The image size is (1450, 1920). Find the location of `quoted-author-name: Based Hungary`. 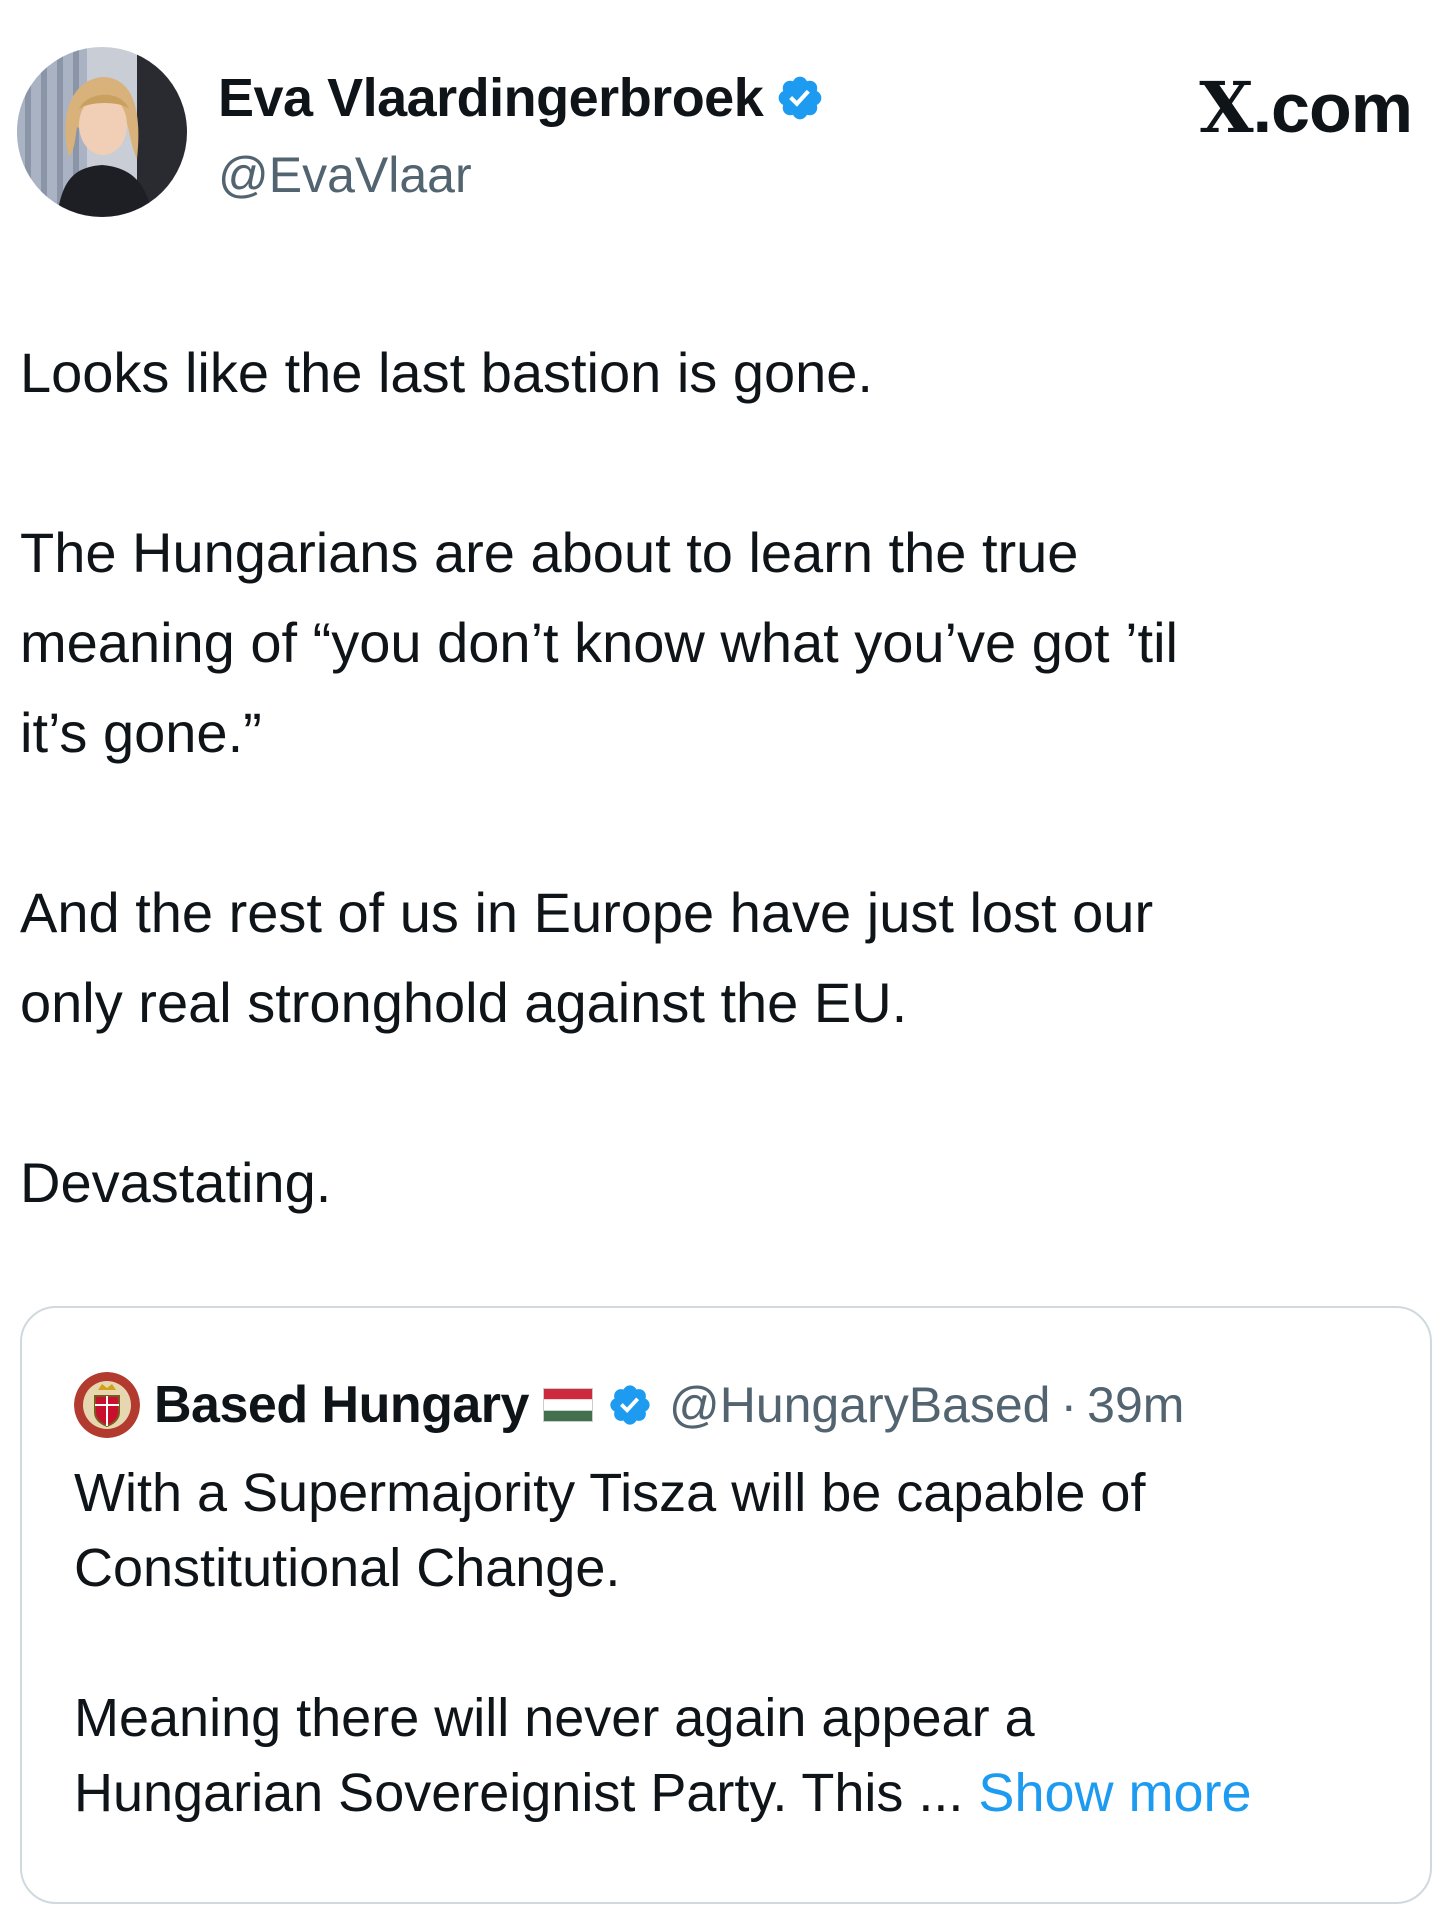

quoted-author-name: Based Hungary is located at coordinates (341, 1405).